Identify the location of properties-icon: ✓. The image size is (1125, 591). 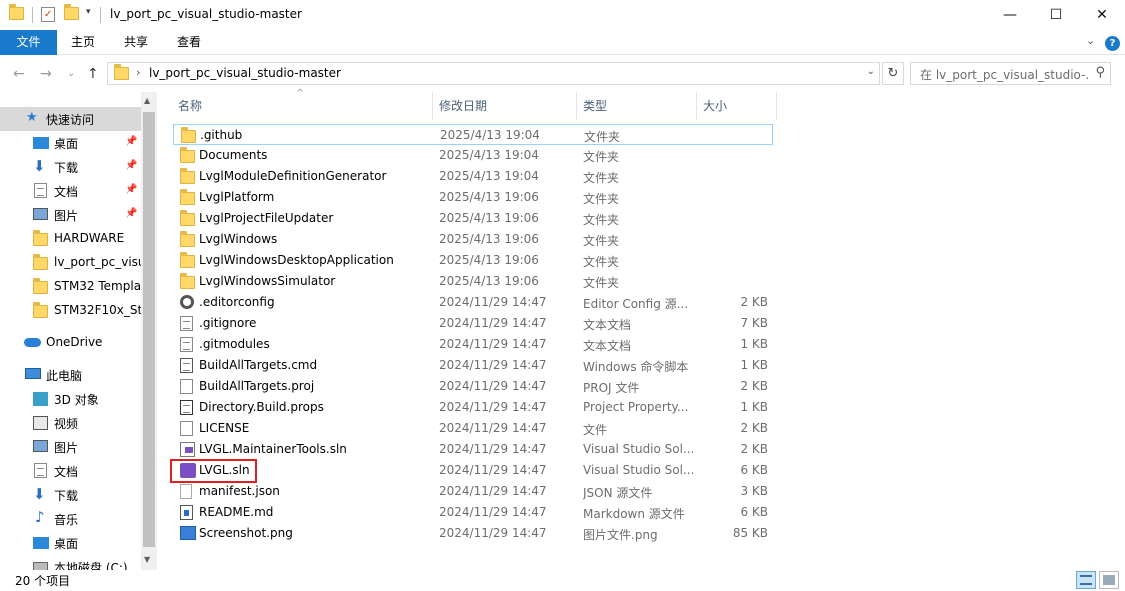
(48, 14).